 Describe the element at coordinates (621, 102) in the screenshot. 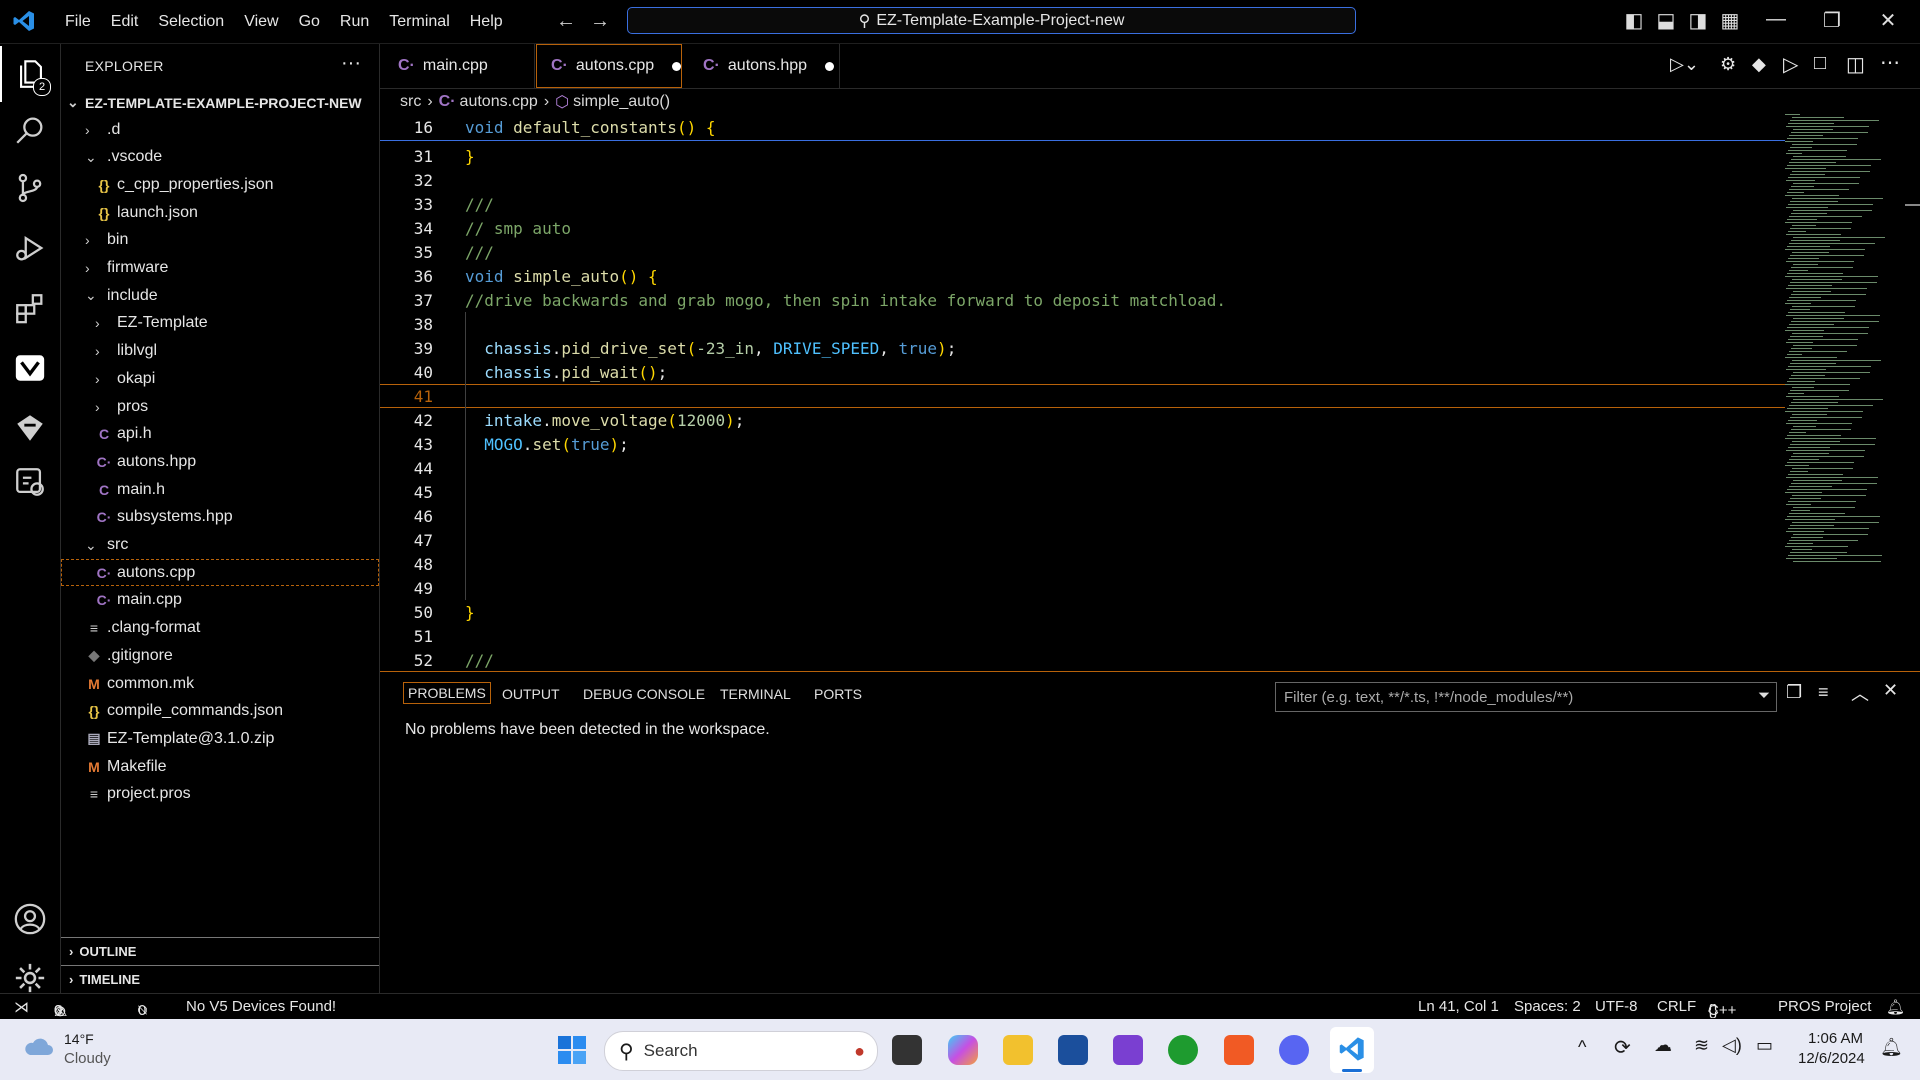

I see `breadcrumb-symbol: simple_auto()` at that location.